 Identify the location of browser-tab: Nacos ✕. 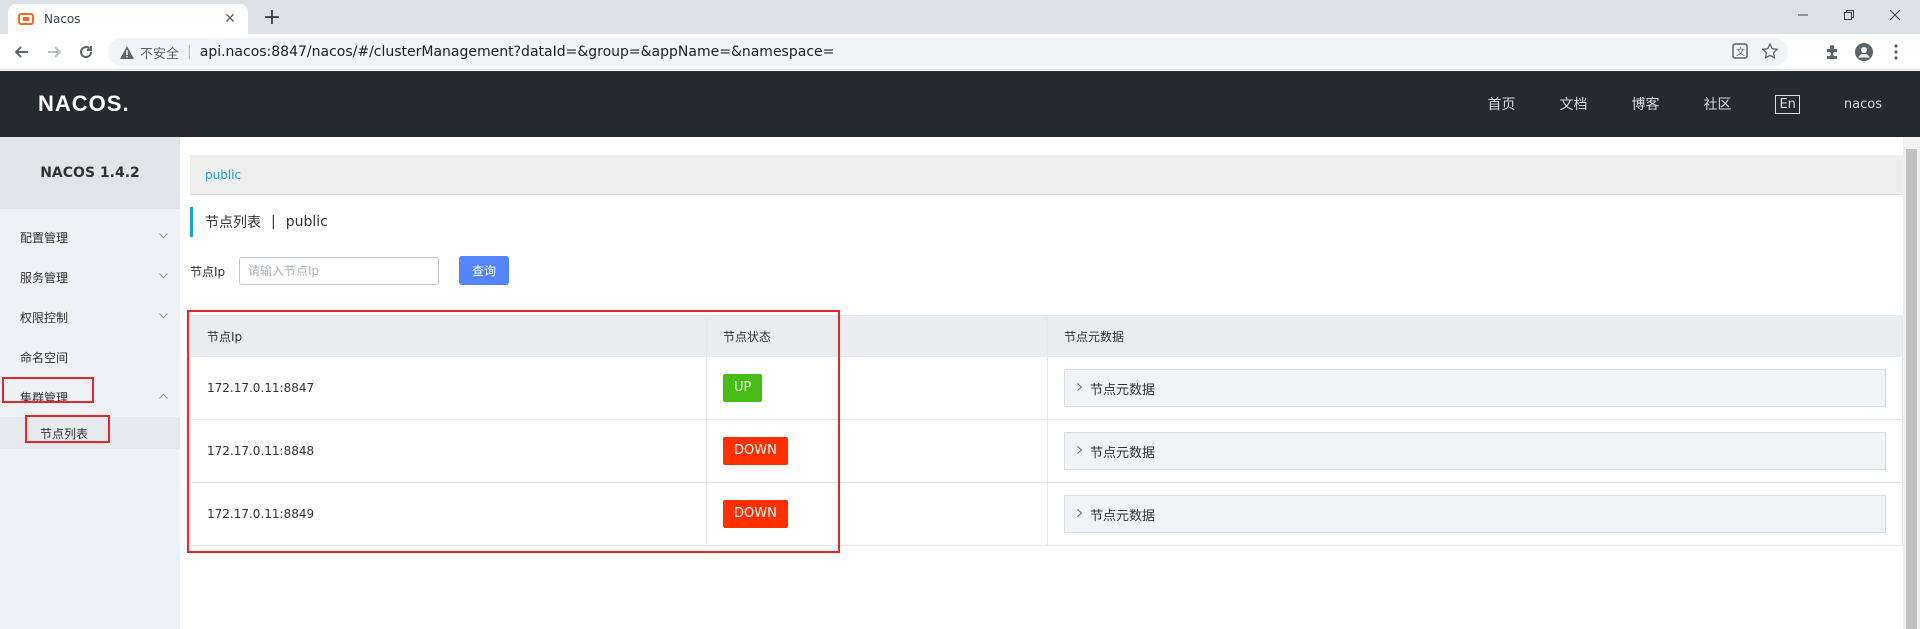
(128, 19).